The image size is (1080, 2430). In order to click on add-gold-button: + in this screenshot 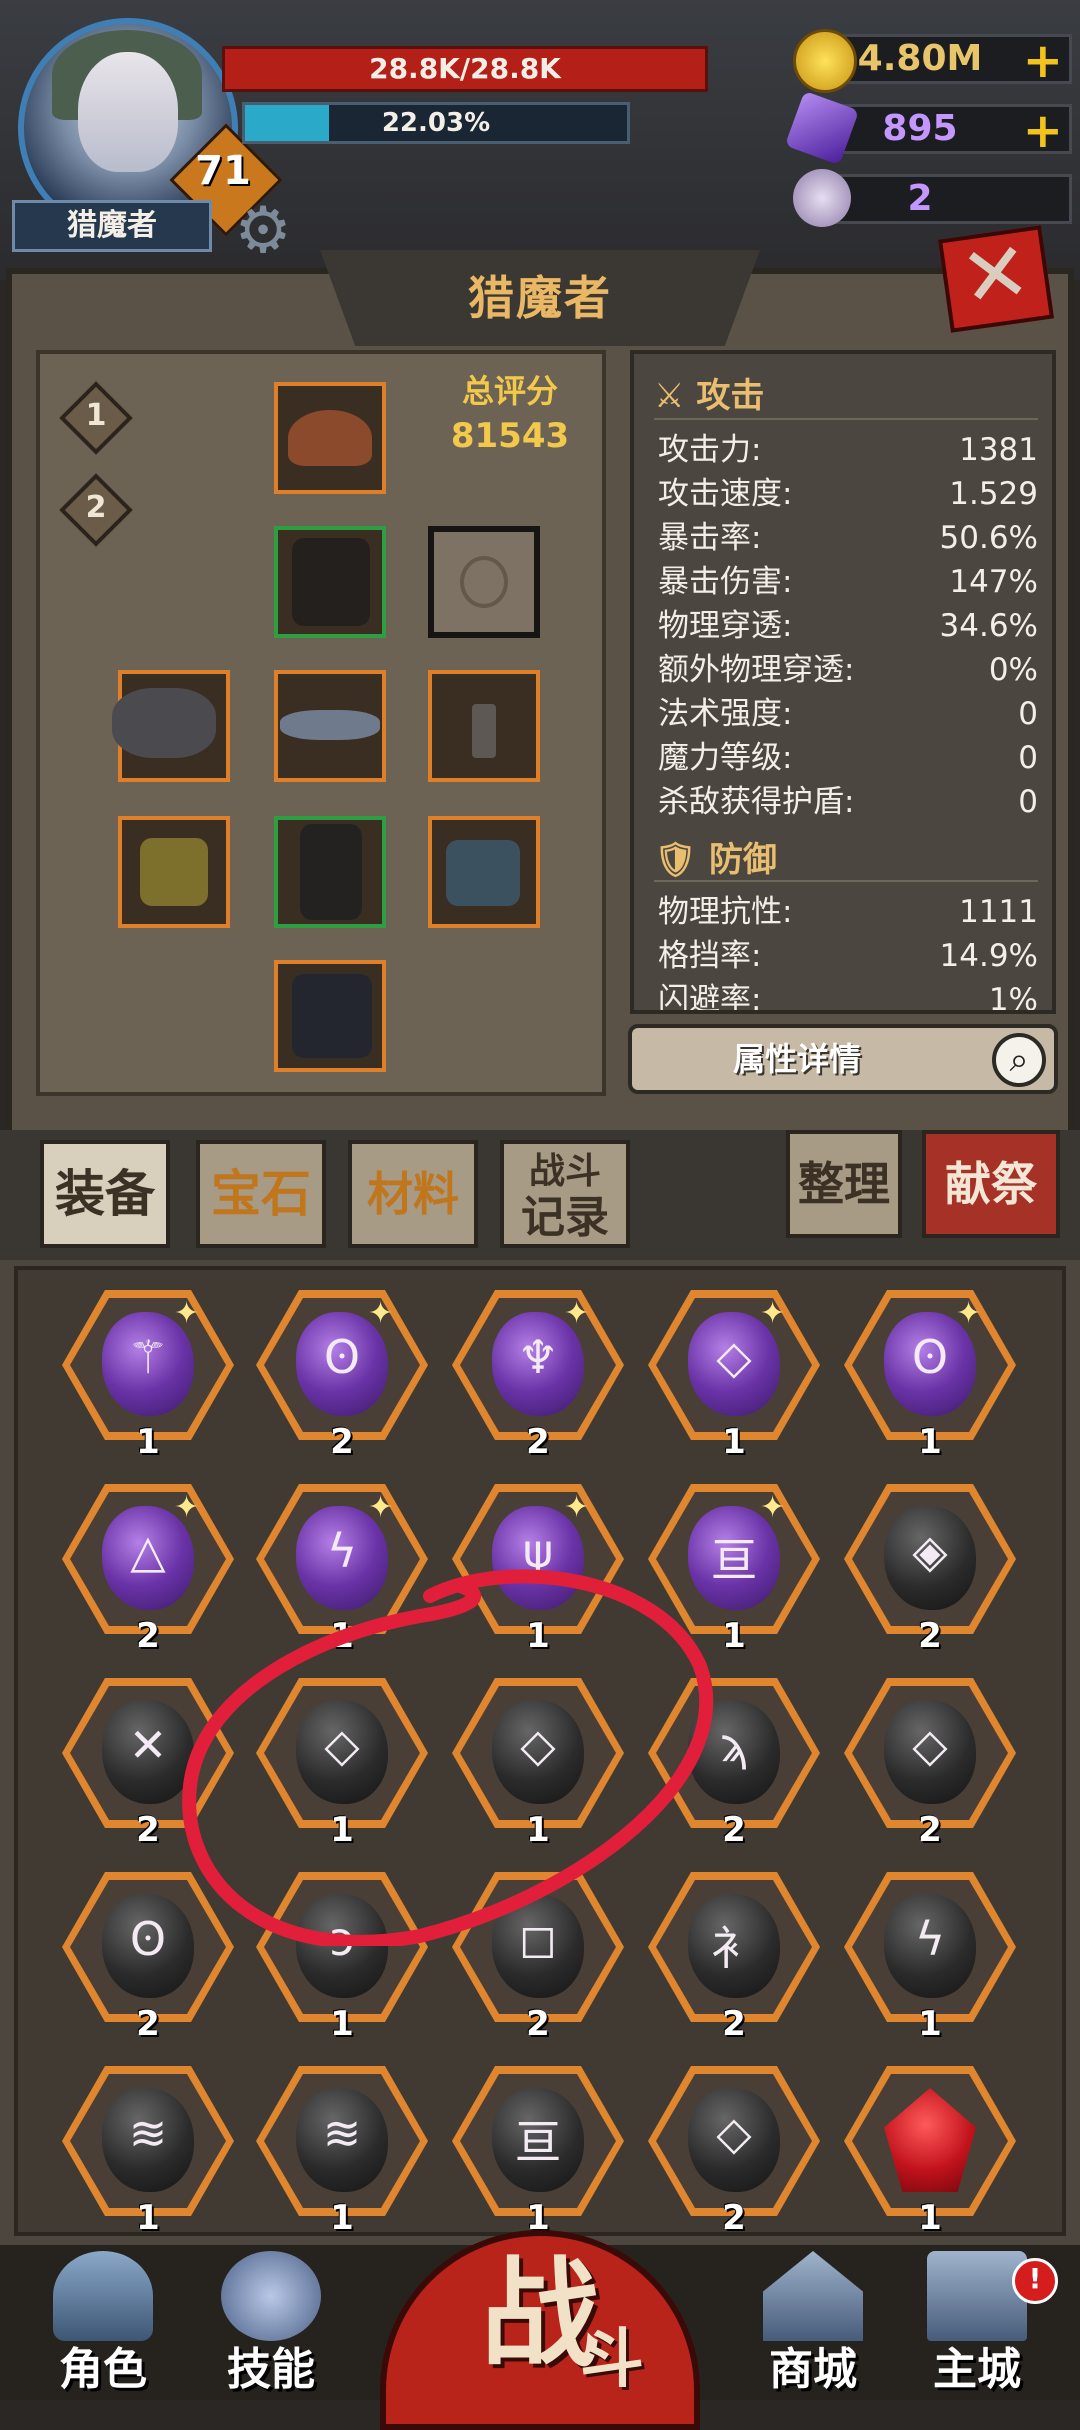, I will do `click(1043, 61)`.